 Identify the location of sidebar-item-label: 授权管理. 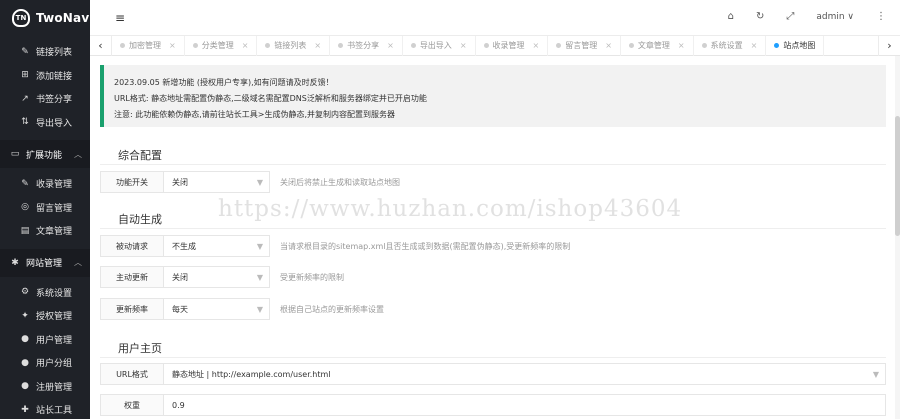
(54, 317).